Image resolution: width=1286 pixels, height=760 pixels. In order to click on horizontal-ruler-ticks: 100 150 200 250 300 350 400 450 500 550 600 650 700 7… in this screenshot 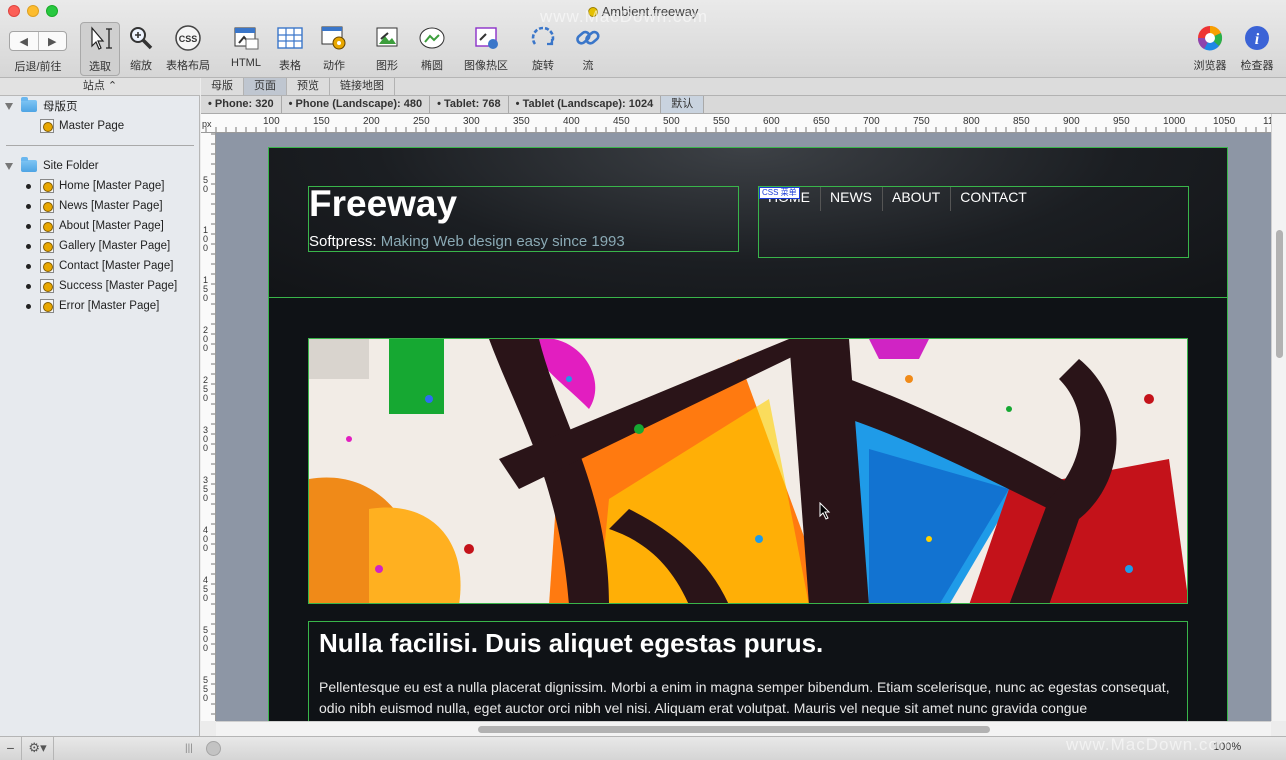, I will do `click(738, 124)`.